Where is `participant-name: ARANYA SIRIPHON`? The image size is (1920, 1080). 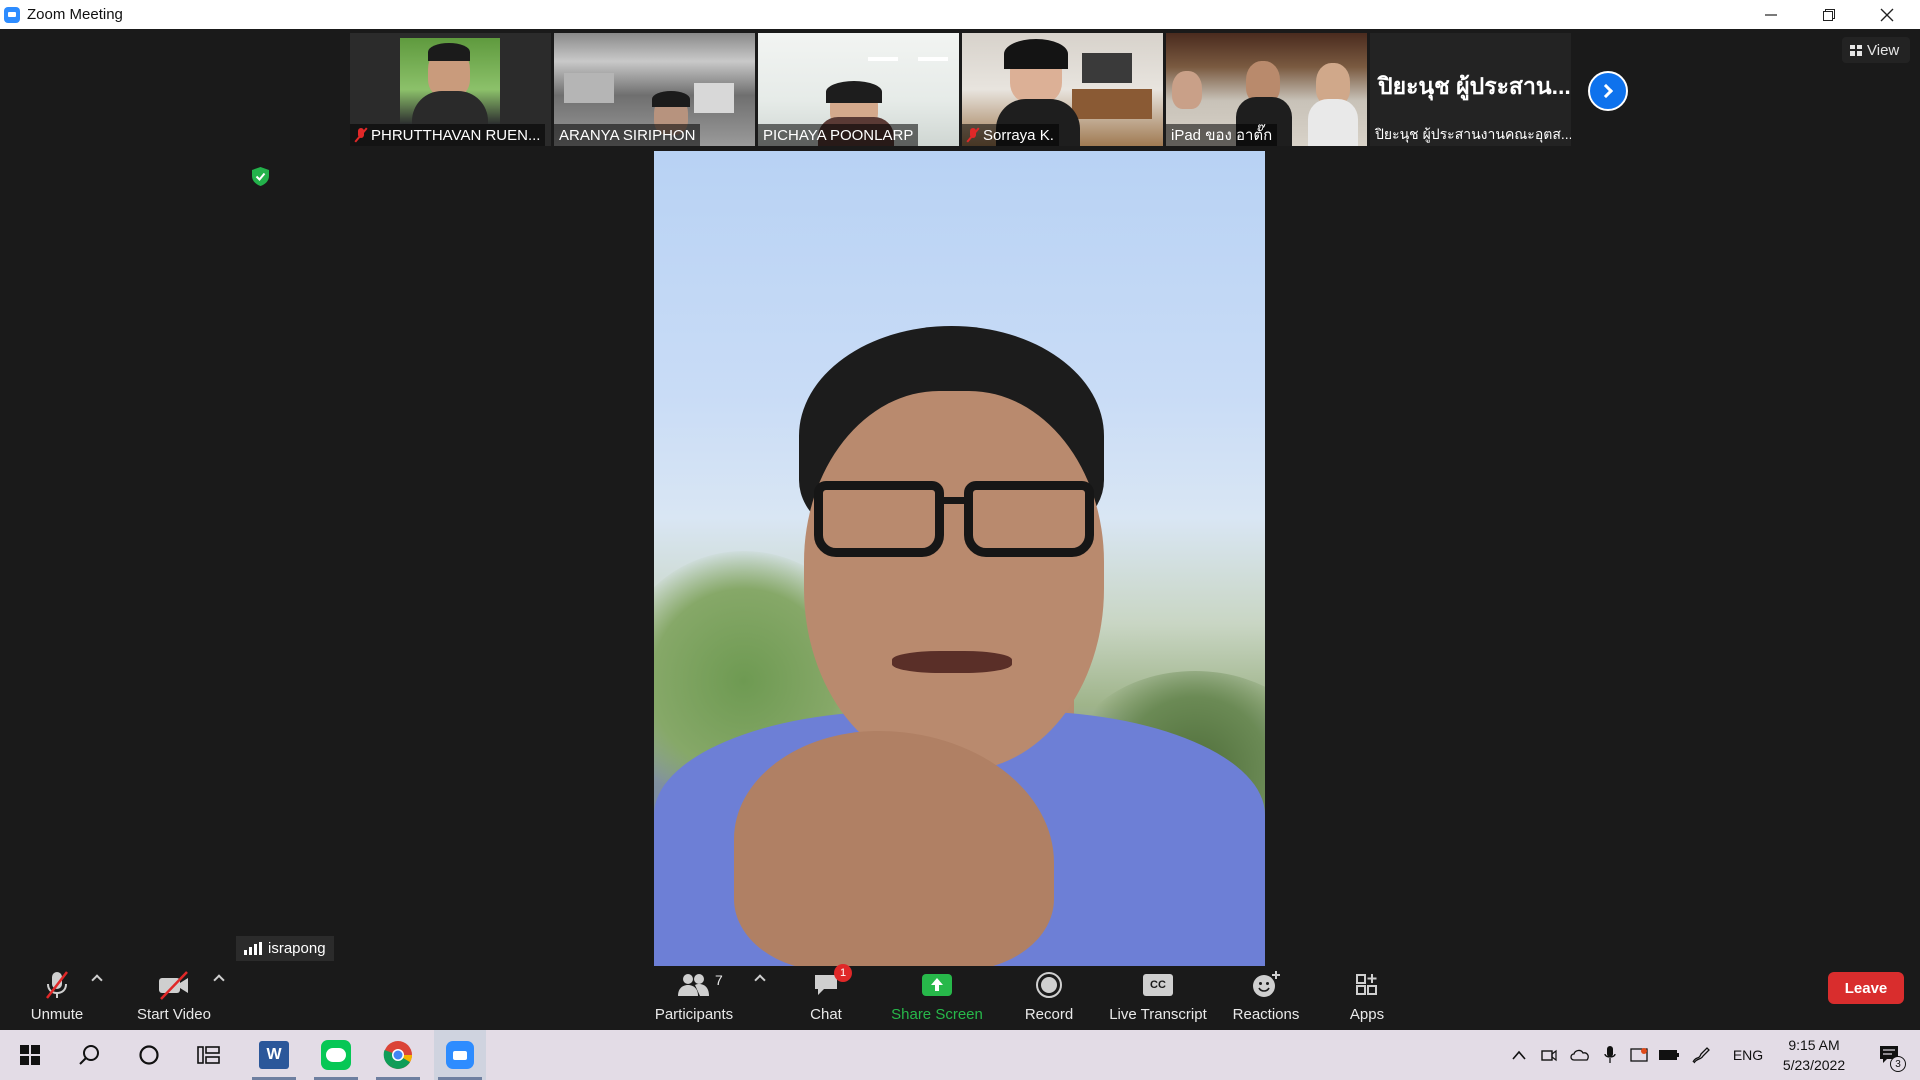
participant-name: ARANYA SIRIPHON is located at coordinates (627, 135).